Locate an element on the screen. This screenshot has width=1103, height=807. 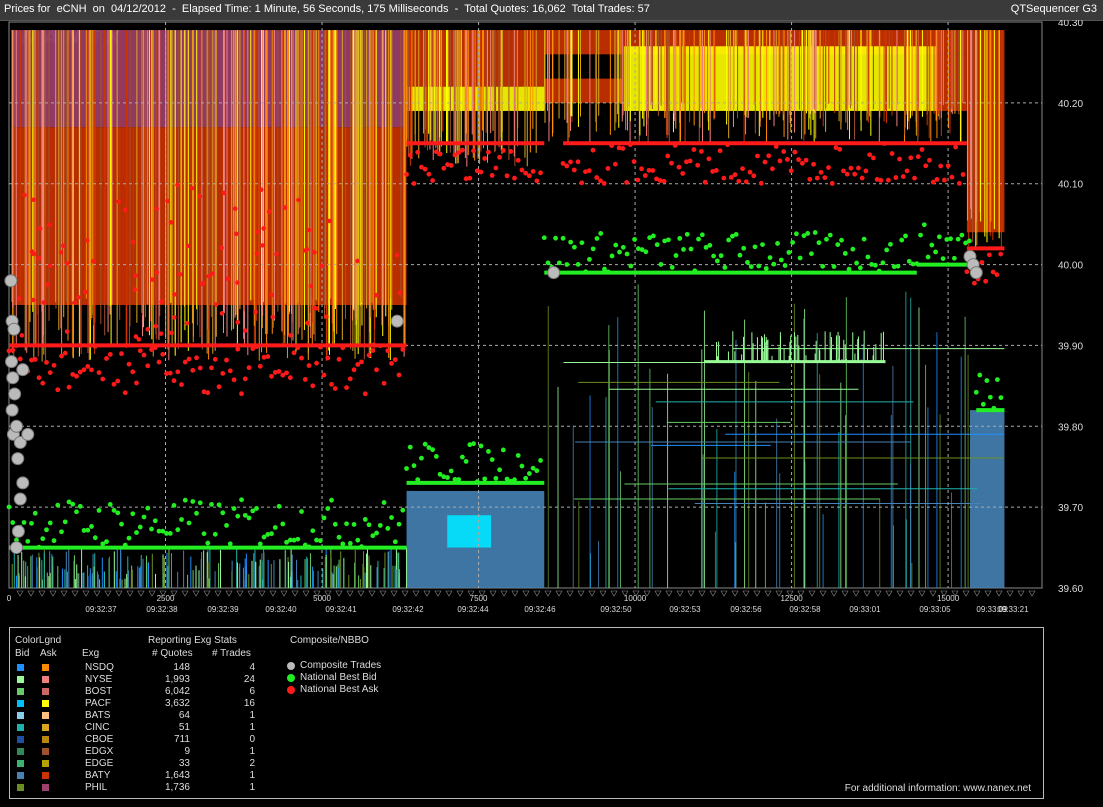
quote-count: 6,042 is located at coordinates (177, 691).